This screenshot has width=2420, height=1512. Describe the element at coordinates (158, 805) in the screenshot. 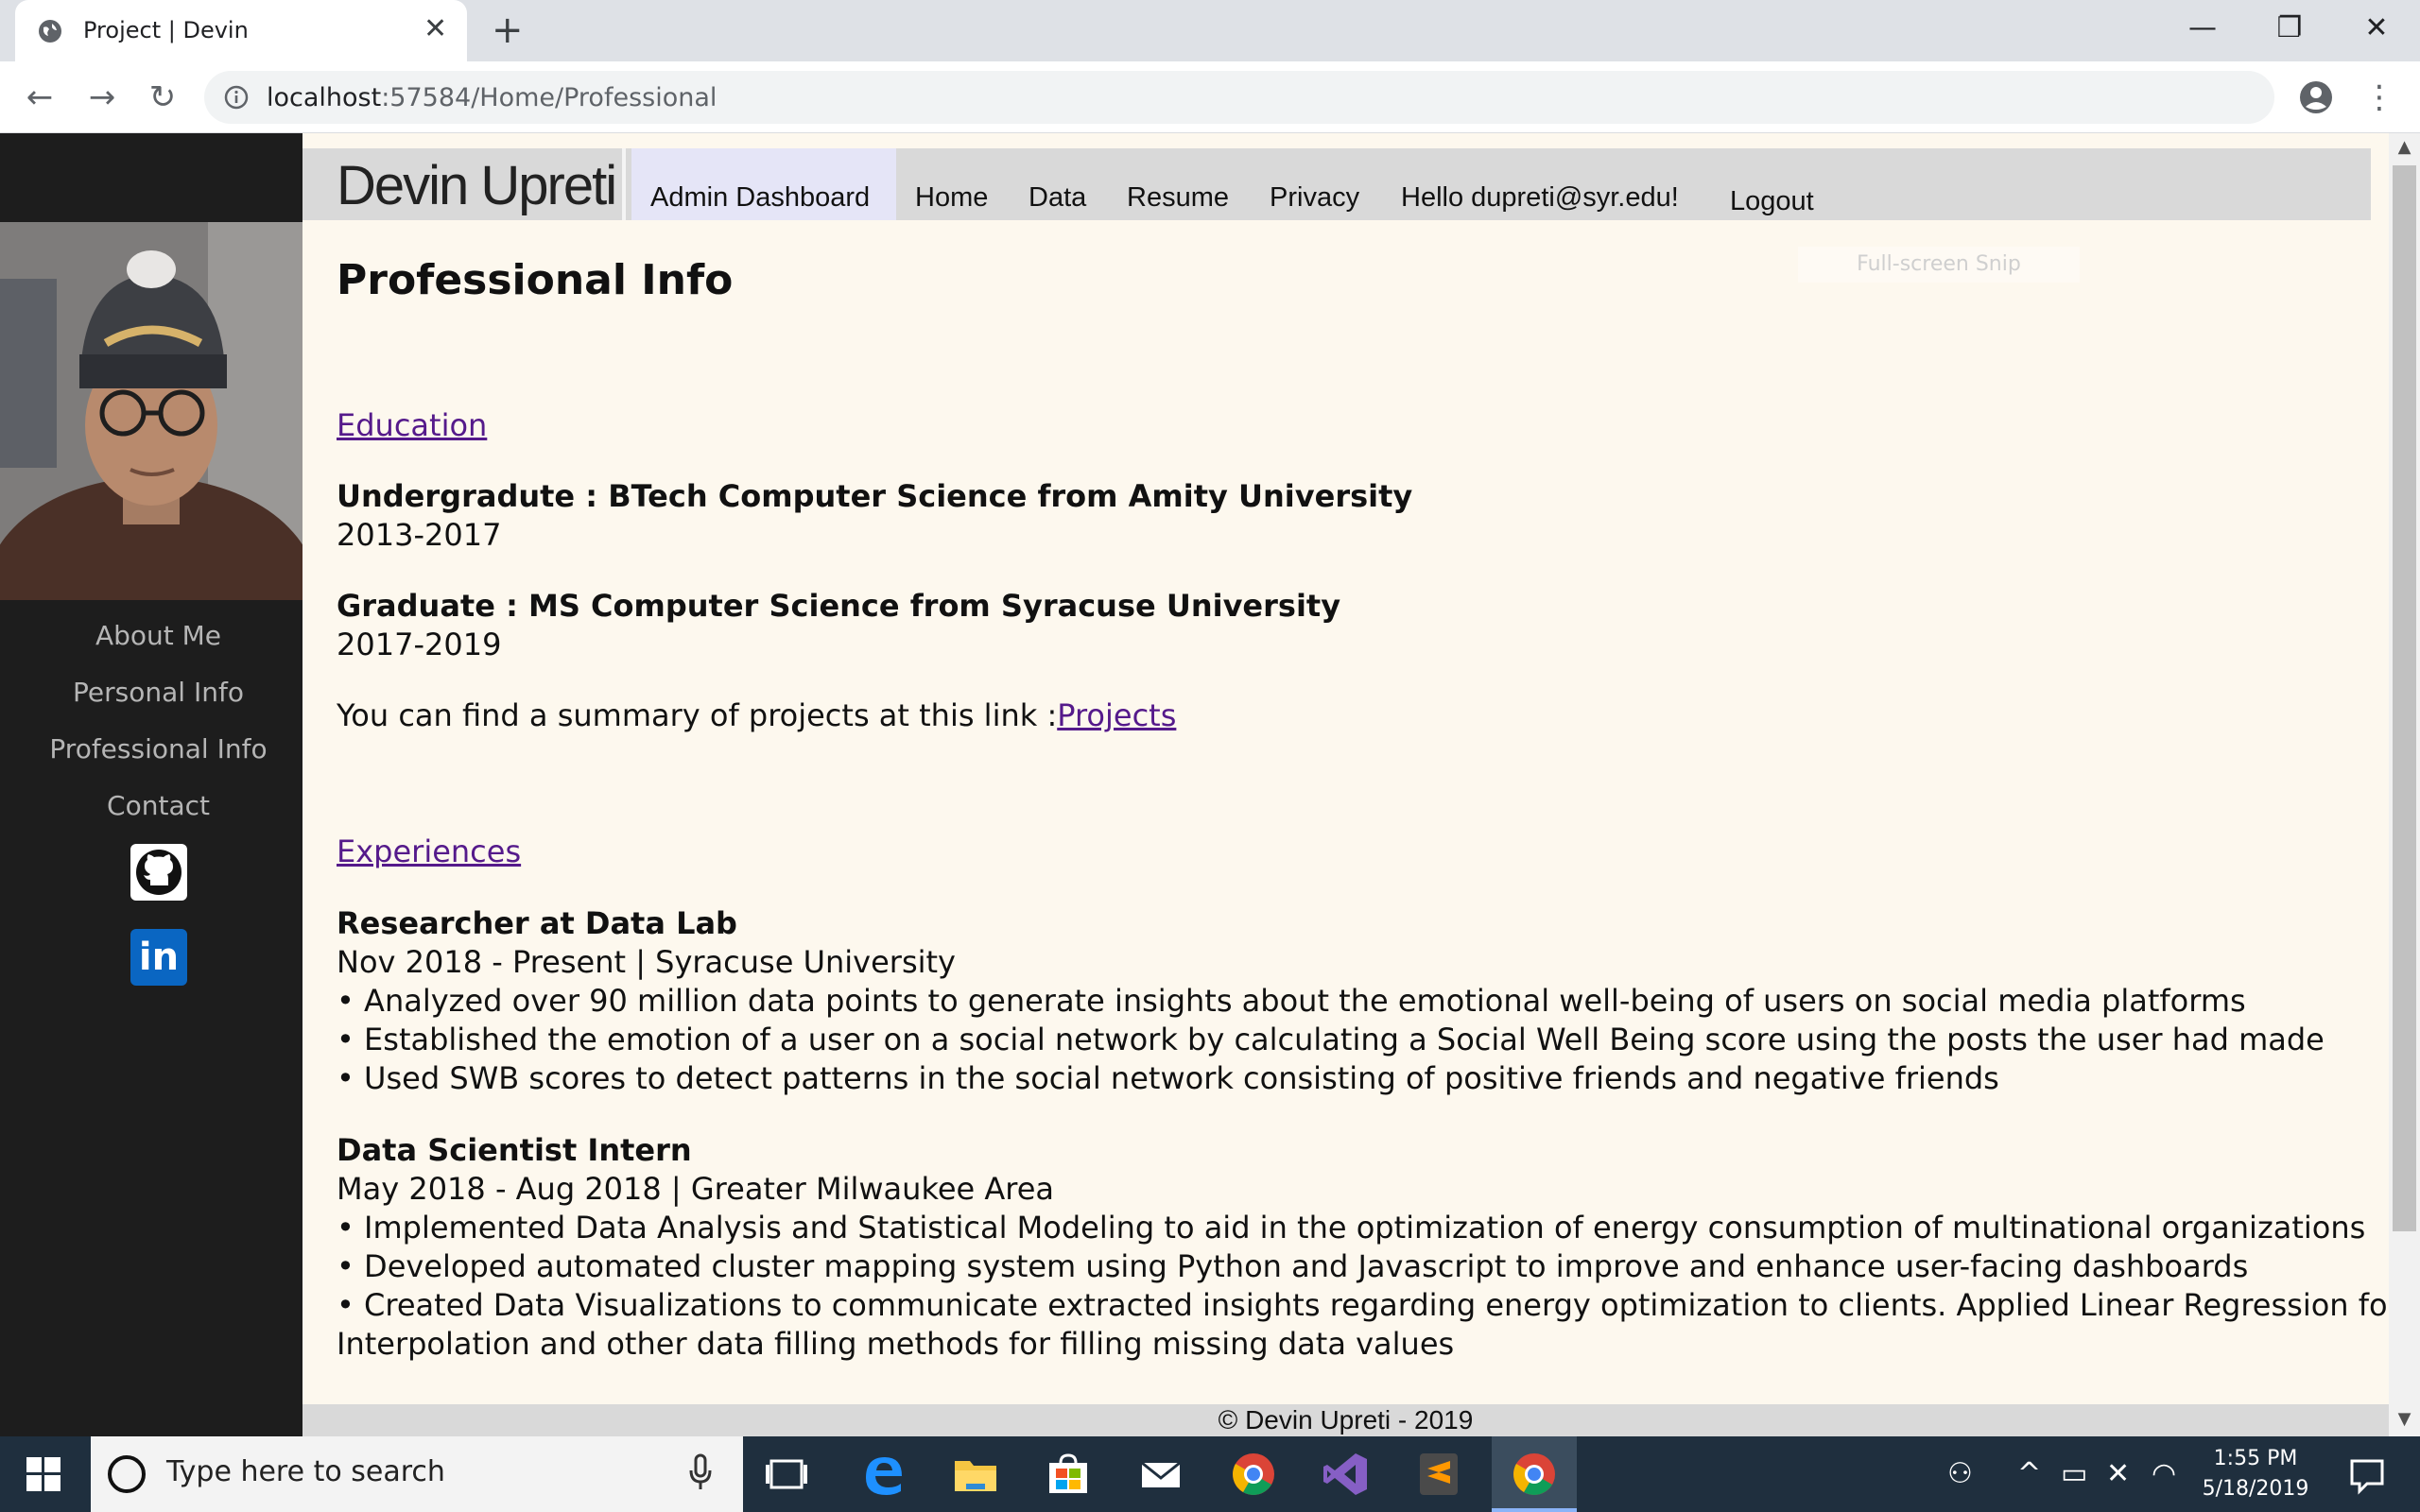

I see `sidebar-item-contact: Contact` at that location.